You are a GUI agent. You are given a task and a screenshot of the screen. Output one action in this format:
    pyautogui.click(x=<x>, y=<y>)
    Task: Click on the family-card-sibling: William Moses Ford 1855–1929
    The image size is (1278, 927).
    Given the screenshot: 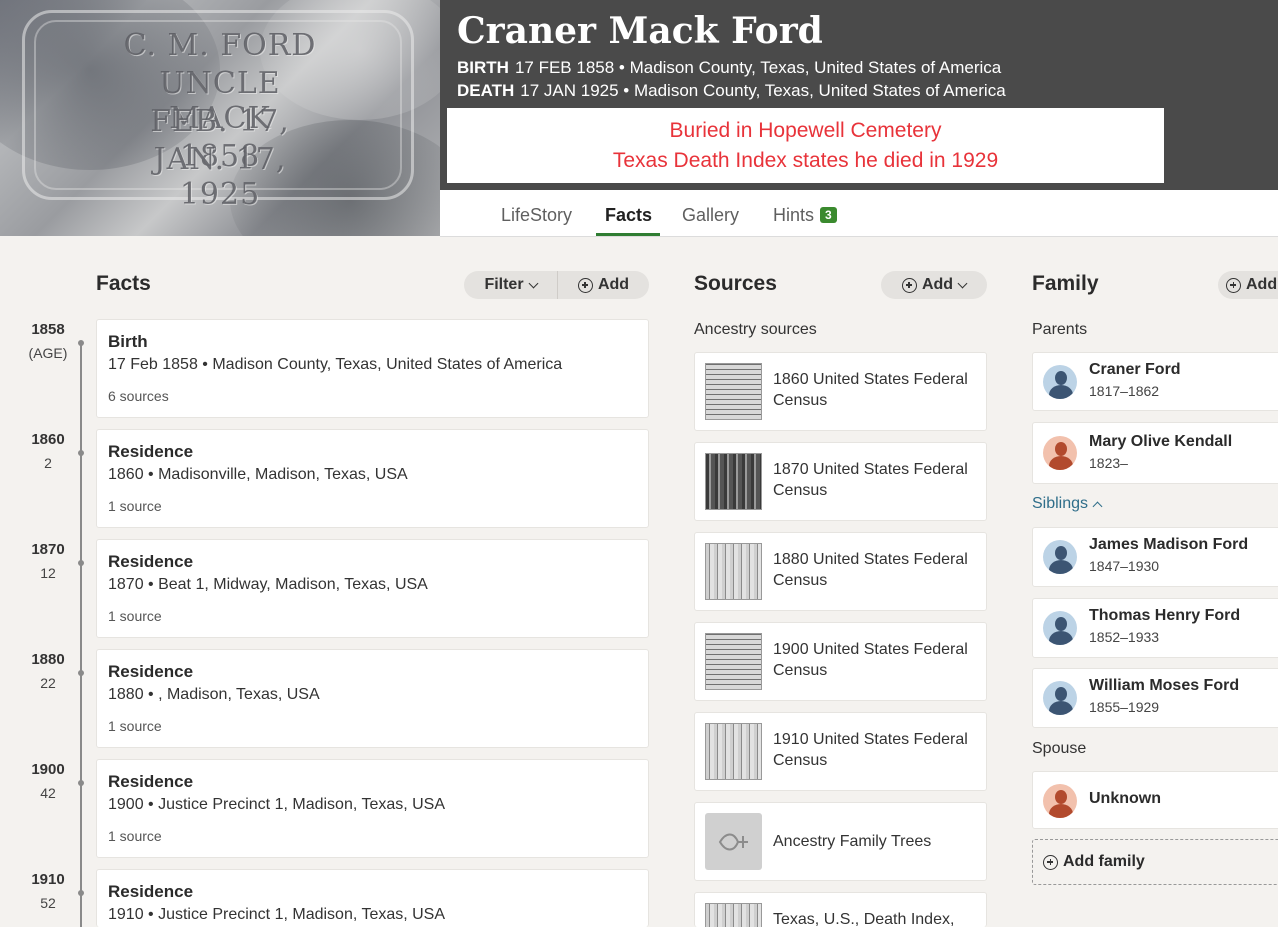 What is the action you would take?
    pyautogui.click(x=1155, y=698)
    